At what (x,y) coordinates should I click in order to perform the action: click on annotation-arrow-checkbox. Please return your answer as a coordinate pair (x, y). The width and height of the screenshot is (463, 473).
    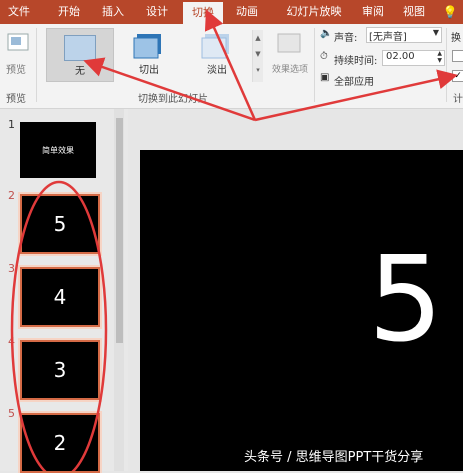
    Looking at the image, I should click on (356, 95).